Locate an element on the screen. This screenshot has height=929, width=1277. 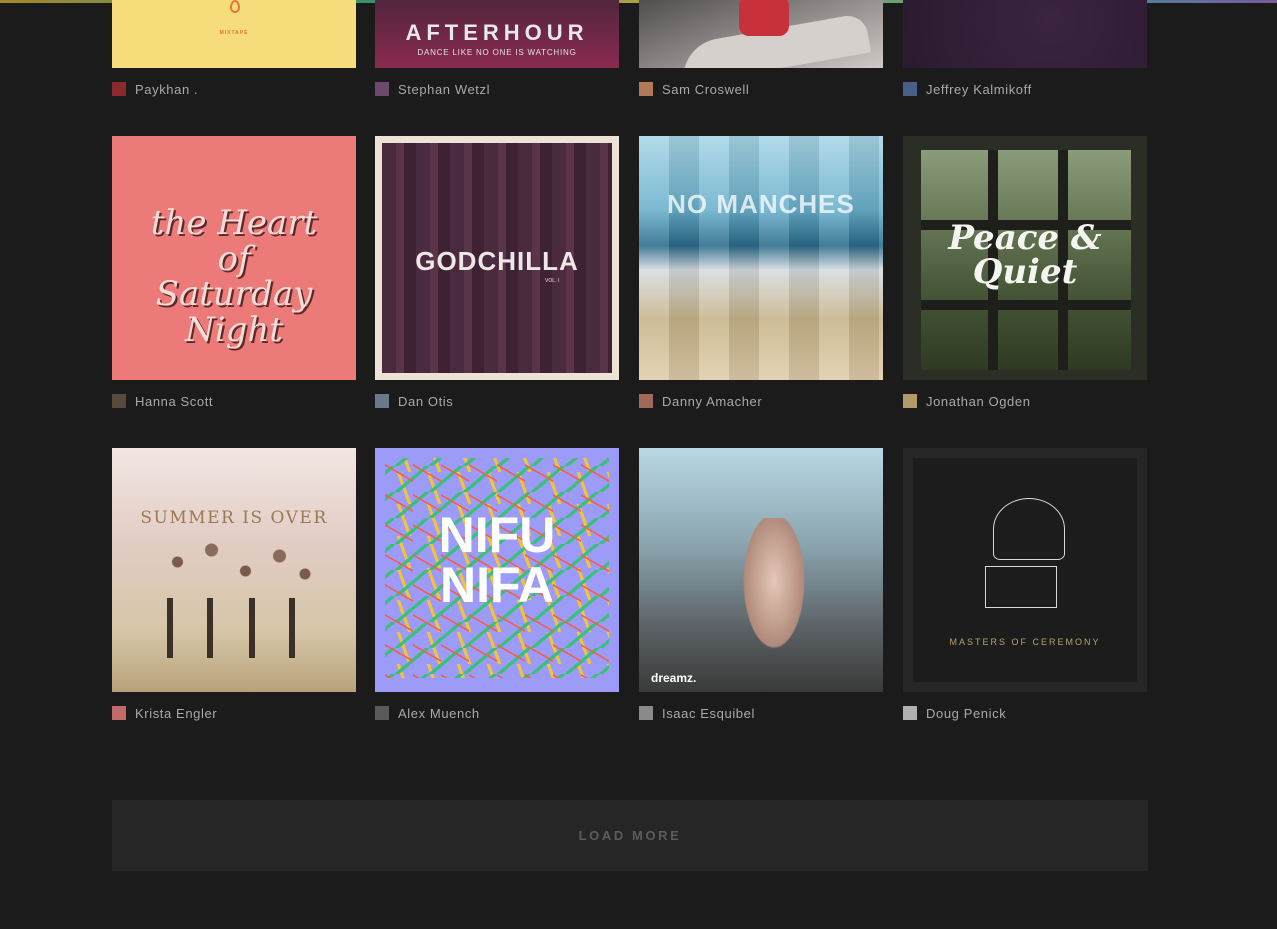
author-name: Sam Croswell is located at coordinates (705, 89).